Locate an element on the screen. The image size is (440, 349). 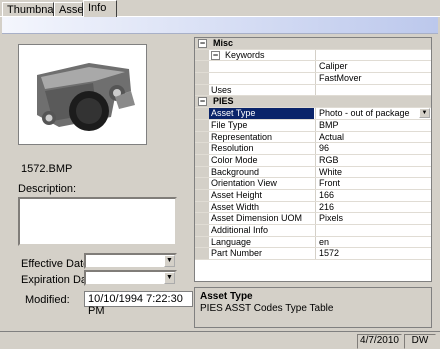
property-row-asset-type: Asset Type Photo - out of package ▼ is located at coordinates (313, 114).